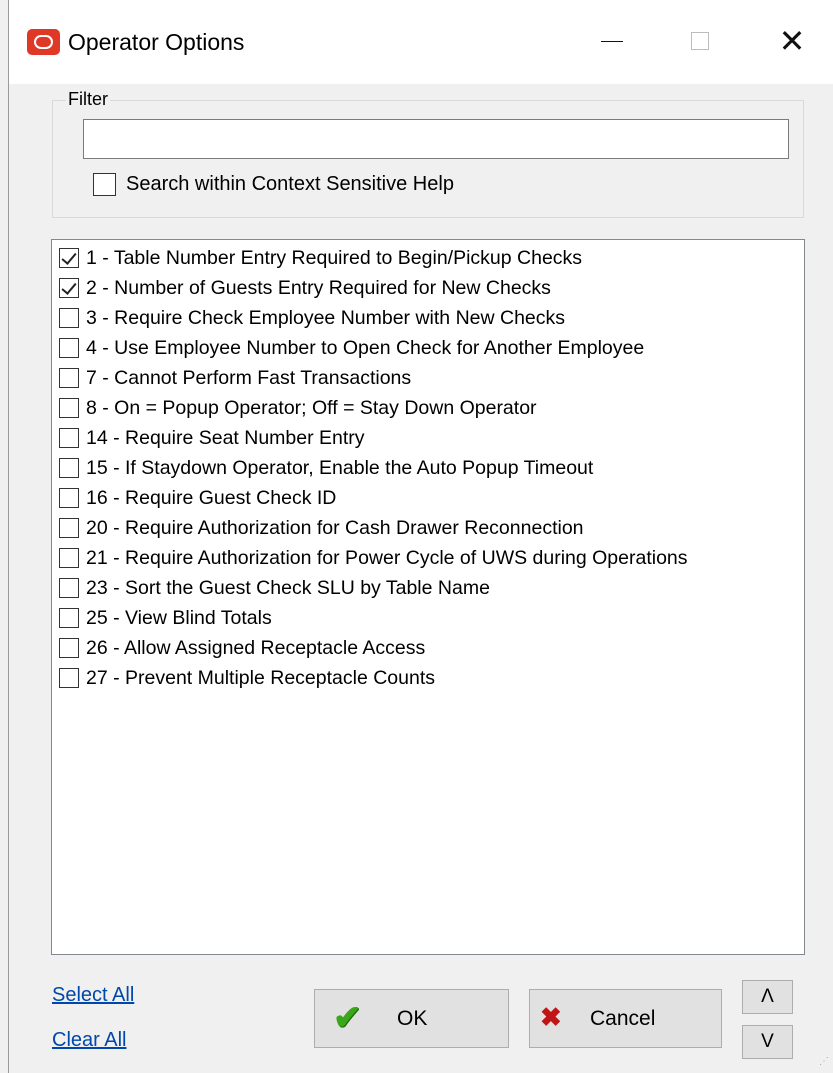 This screenshot has width=833, height=1073. I want to click on filter-group, so click(428, 159).